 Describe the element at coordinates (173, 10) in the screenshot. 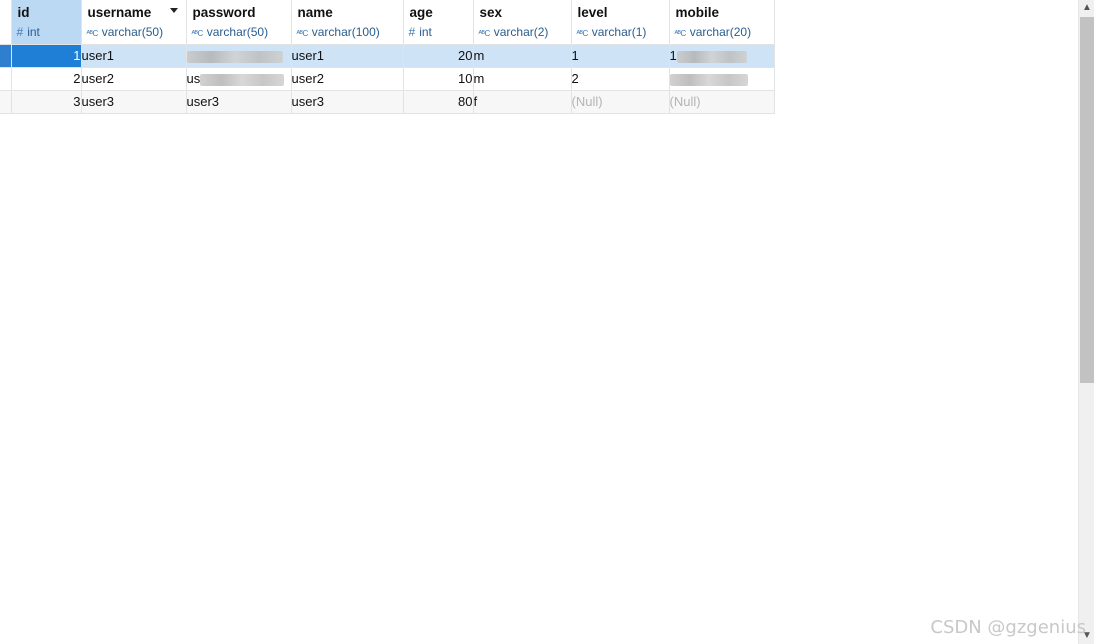

I see `sort-desc-icon` at that location.